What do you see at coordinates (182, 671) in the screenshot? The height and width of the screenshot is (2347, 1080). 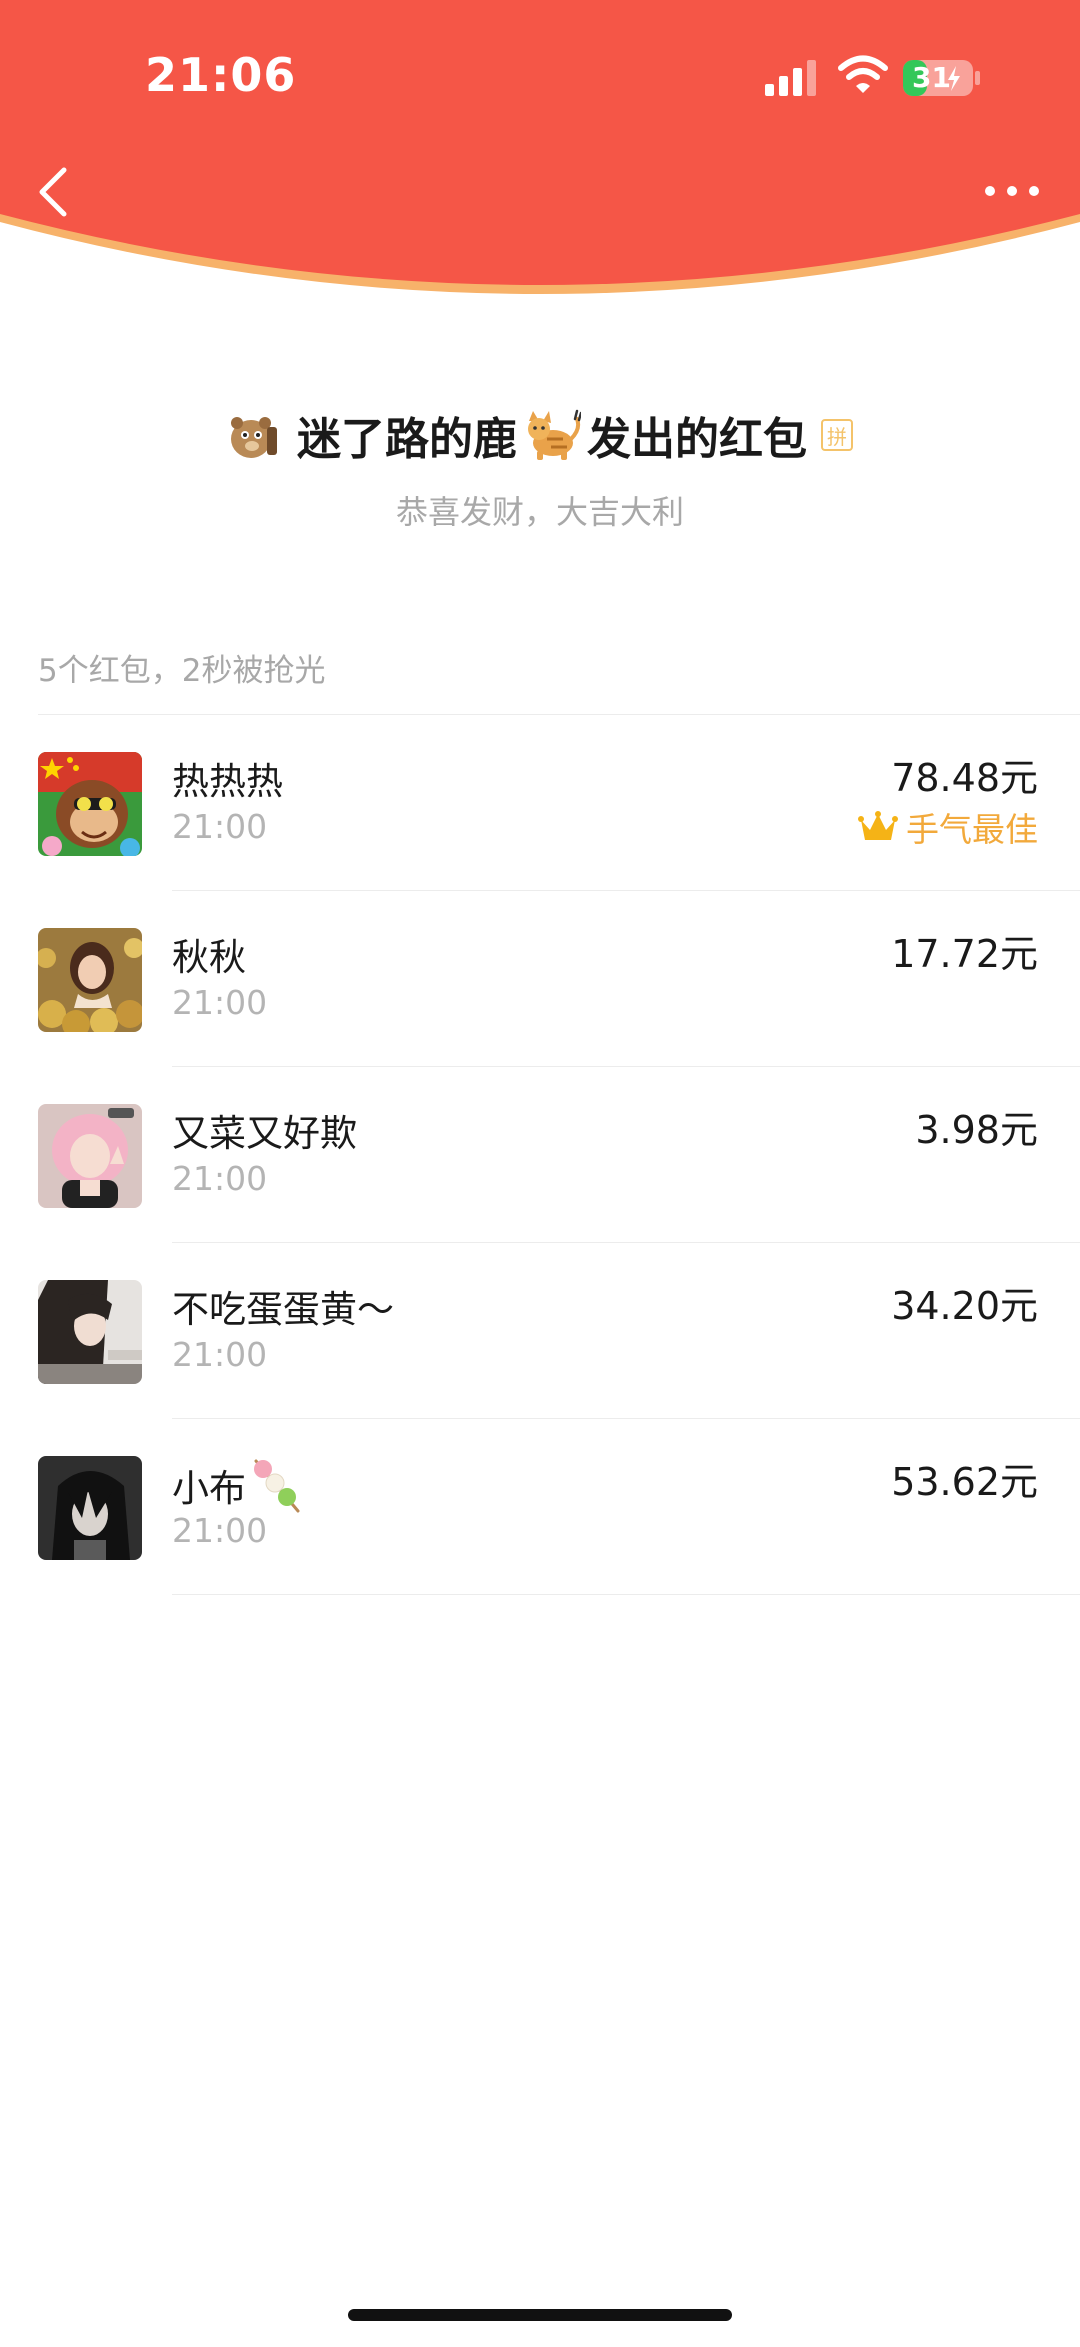 I see `packet-summary: 5个红包，2秒被抢光` at bounding box center [182, 671].